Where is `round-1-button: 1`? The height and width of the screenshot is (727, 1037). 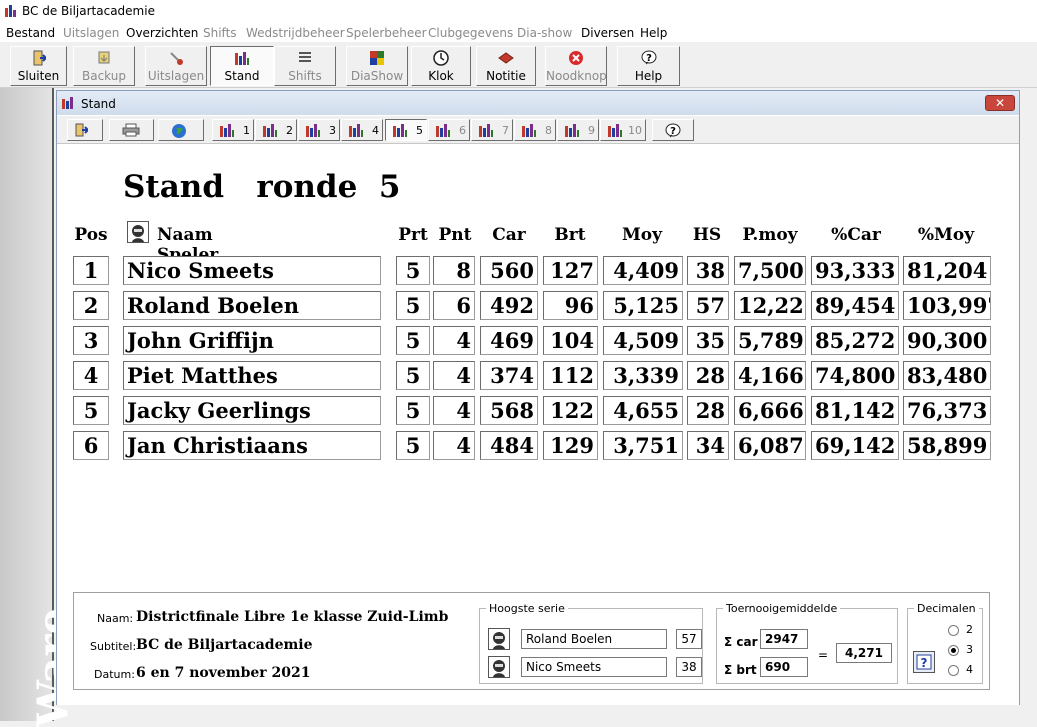
round-1-button: 1 is located at coordinates (233, 130).